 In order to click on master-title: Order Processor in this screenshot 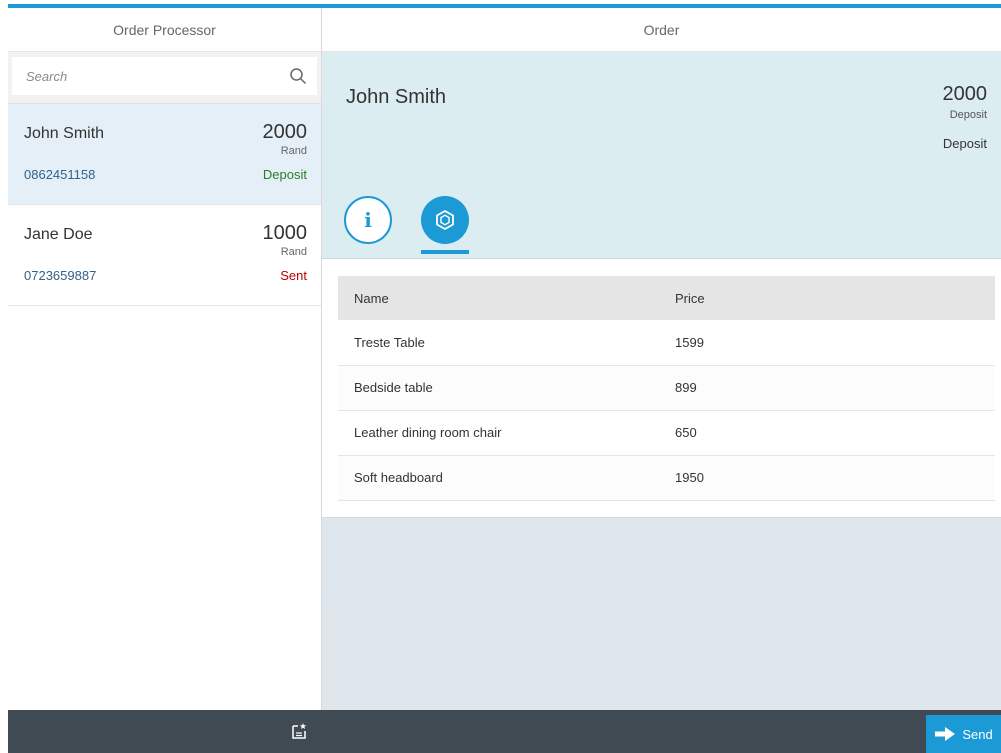, I will do `click(164, 29)`.